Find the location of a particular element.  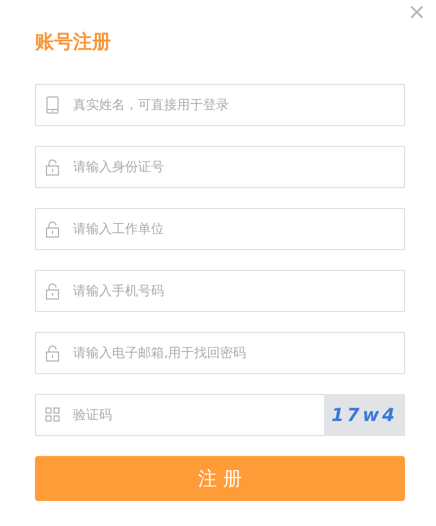

register-button: 注 册 is located at coordinates (220, 478).